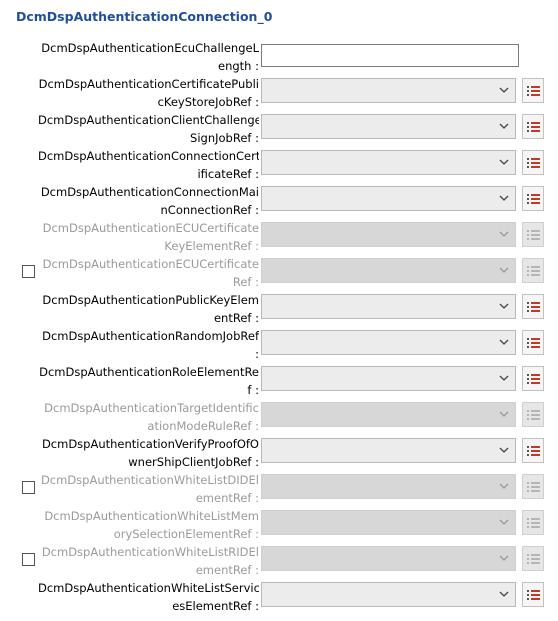 The width and height of the screenshot is (558, 621). I want to click on field-label-line1: DcmDspAuthenticationWhiteListServic, so click(148, 588).